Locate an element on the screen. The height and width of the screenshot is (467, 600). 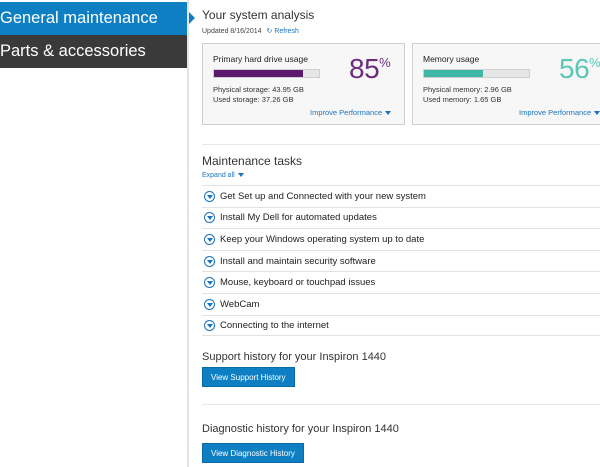
used-memory: Used memory: 1.65 GB is located at coordinates (462, 99).